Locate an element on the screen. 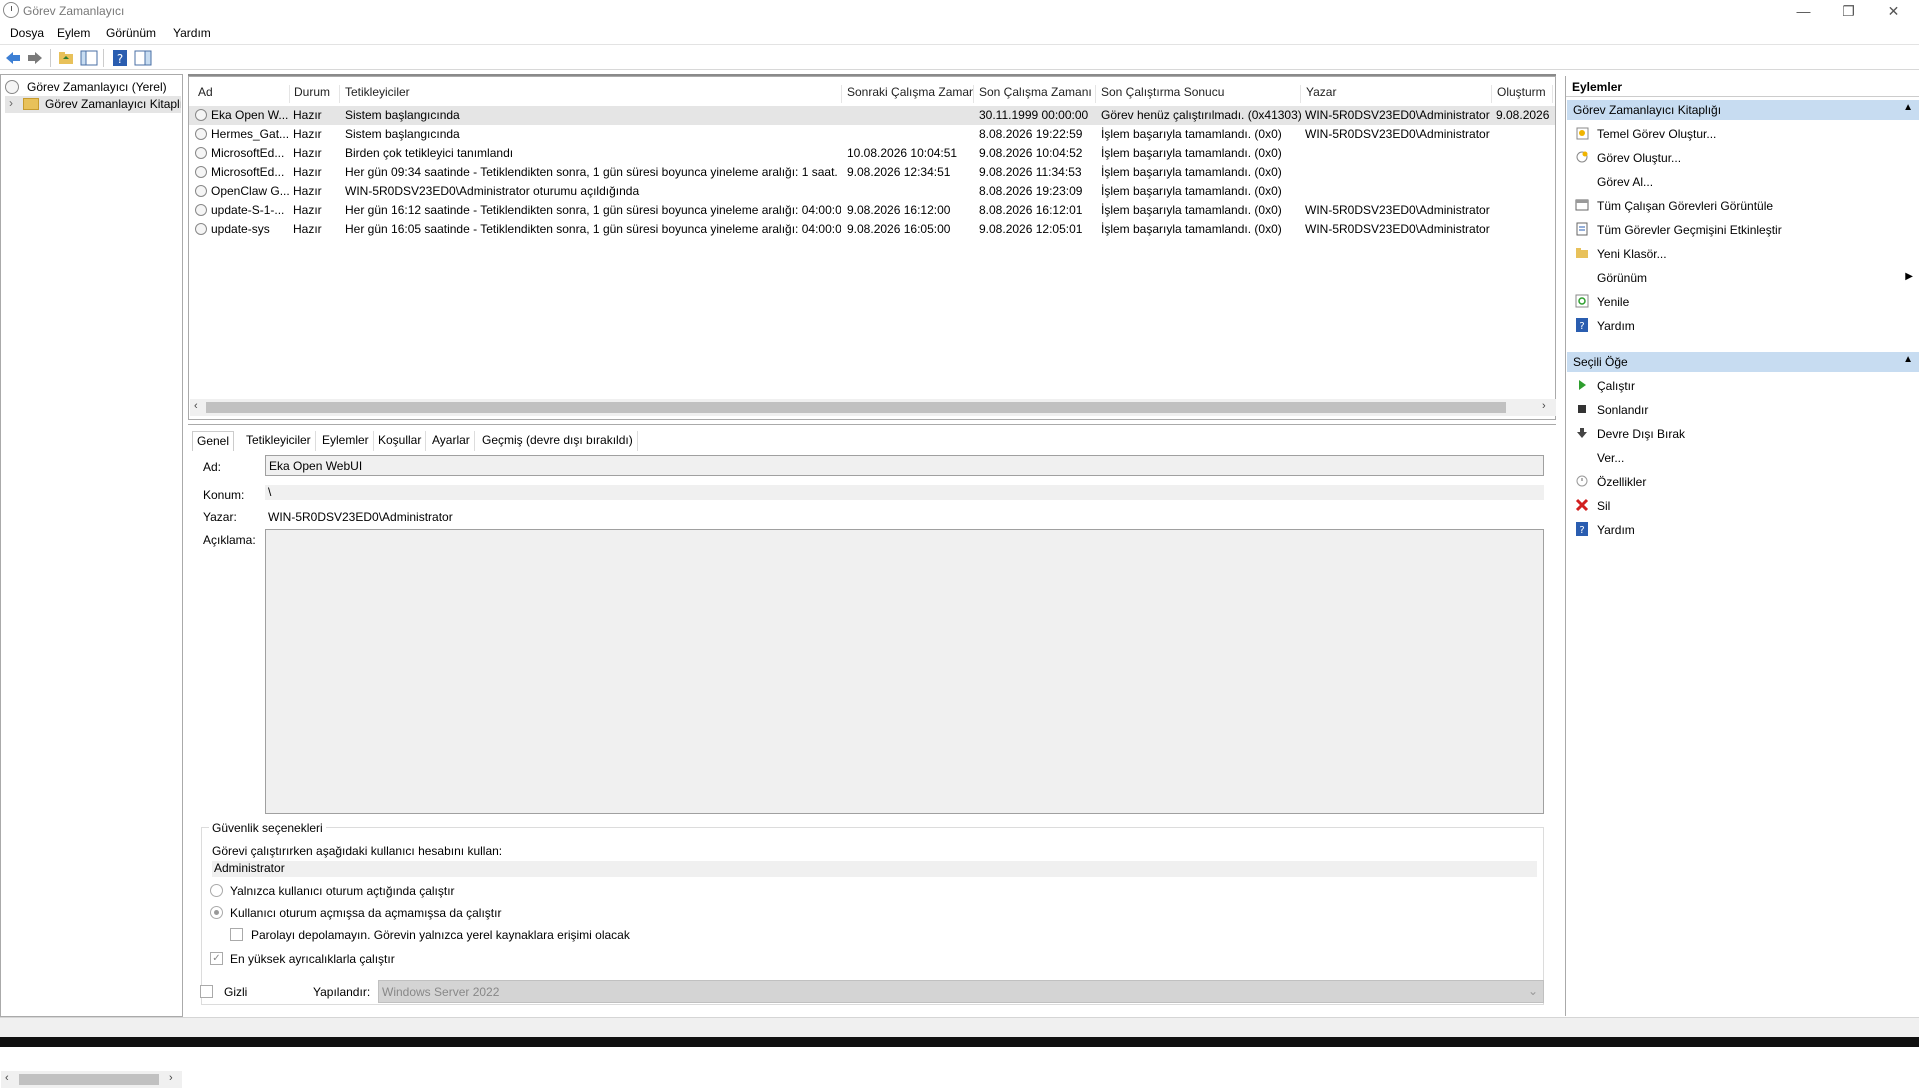 The image size is (1919, 1088). section-header-library: Görev Zamanlayıcı Kitaplığı ▲ is located at coordinates (1743, 110).